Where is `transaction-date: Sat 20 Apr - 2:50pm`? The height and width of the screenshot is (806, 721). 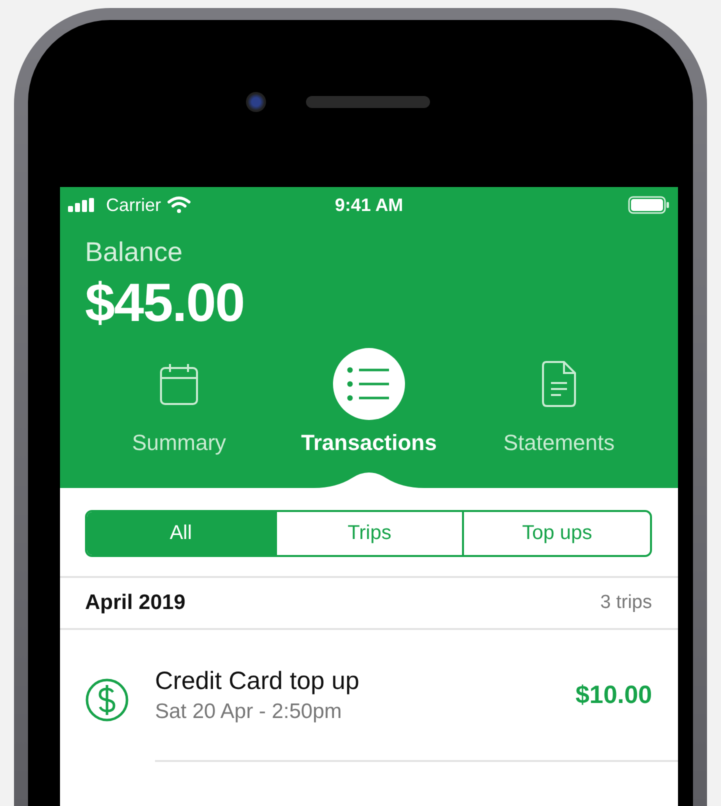
transaction-date: Sat 20 Apr - 2:50pm is located at coordinates (249, 712).